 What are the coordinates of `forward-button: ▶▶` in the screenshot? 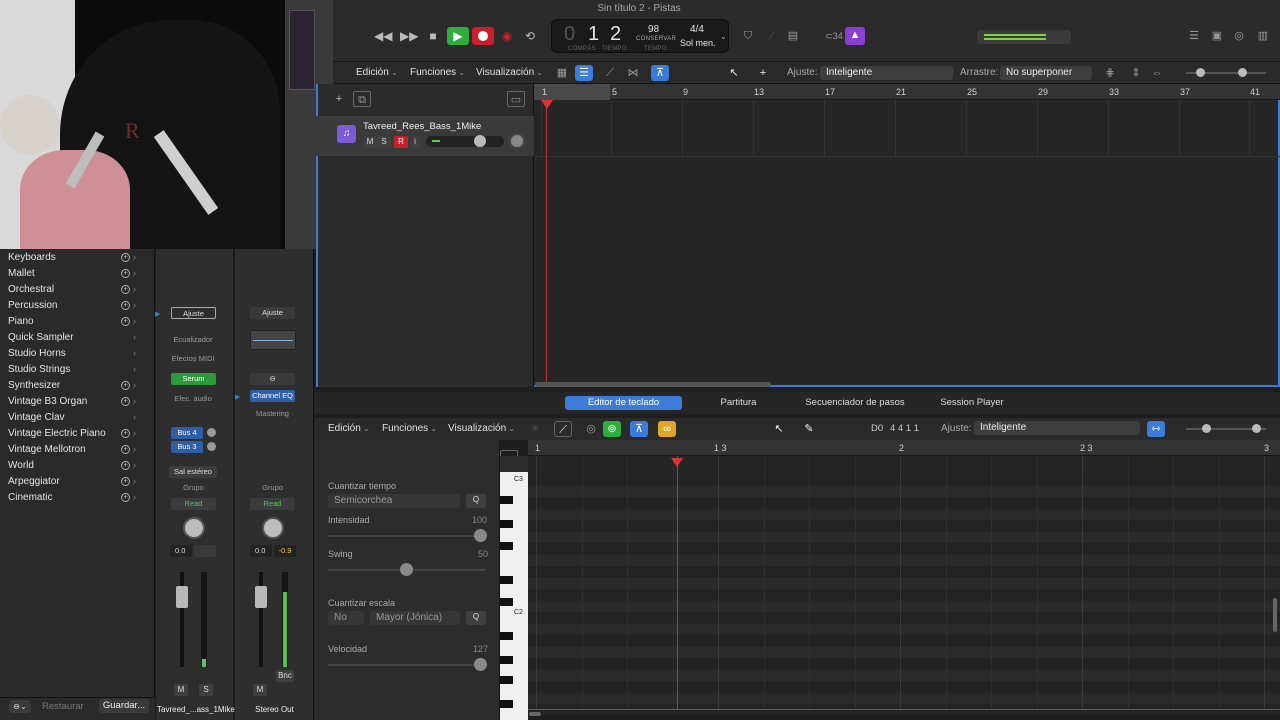 It's located at (409, 36).